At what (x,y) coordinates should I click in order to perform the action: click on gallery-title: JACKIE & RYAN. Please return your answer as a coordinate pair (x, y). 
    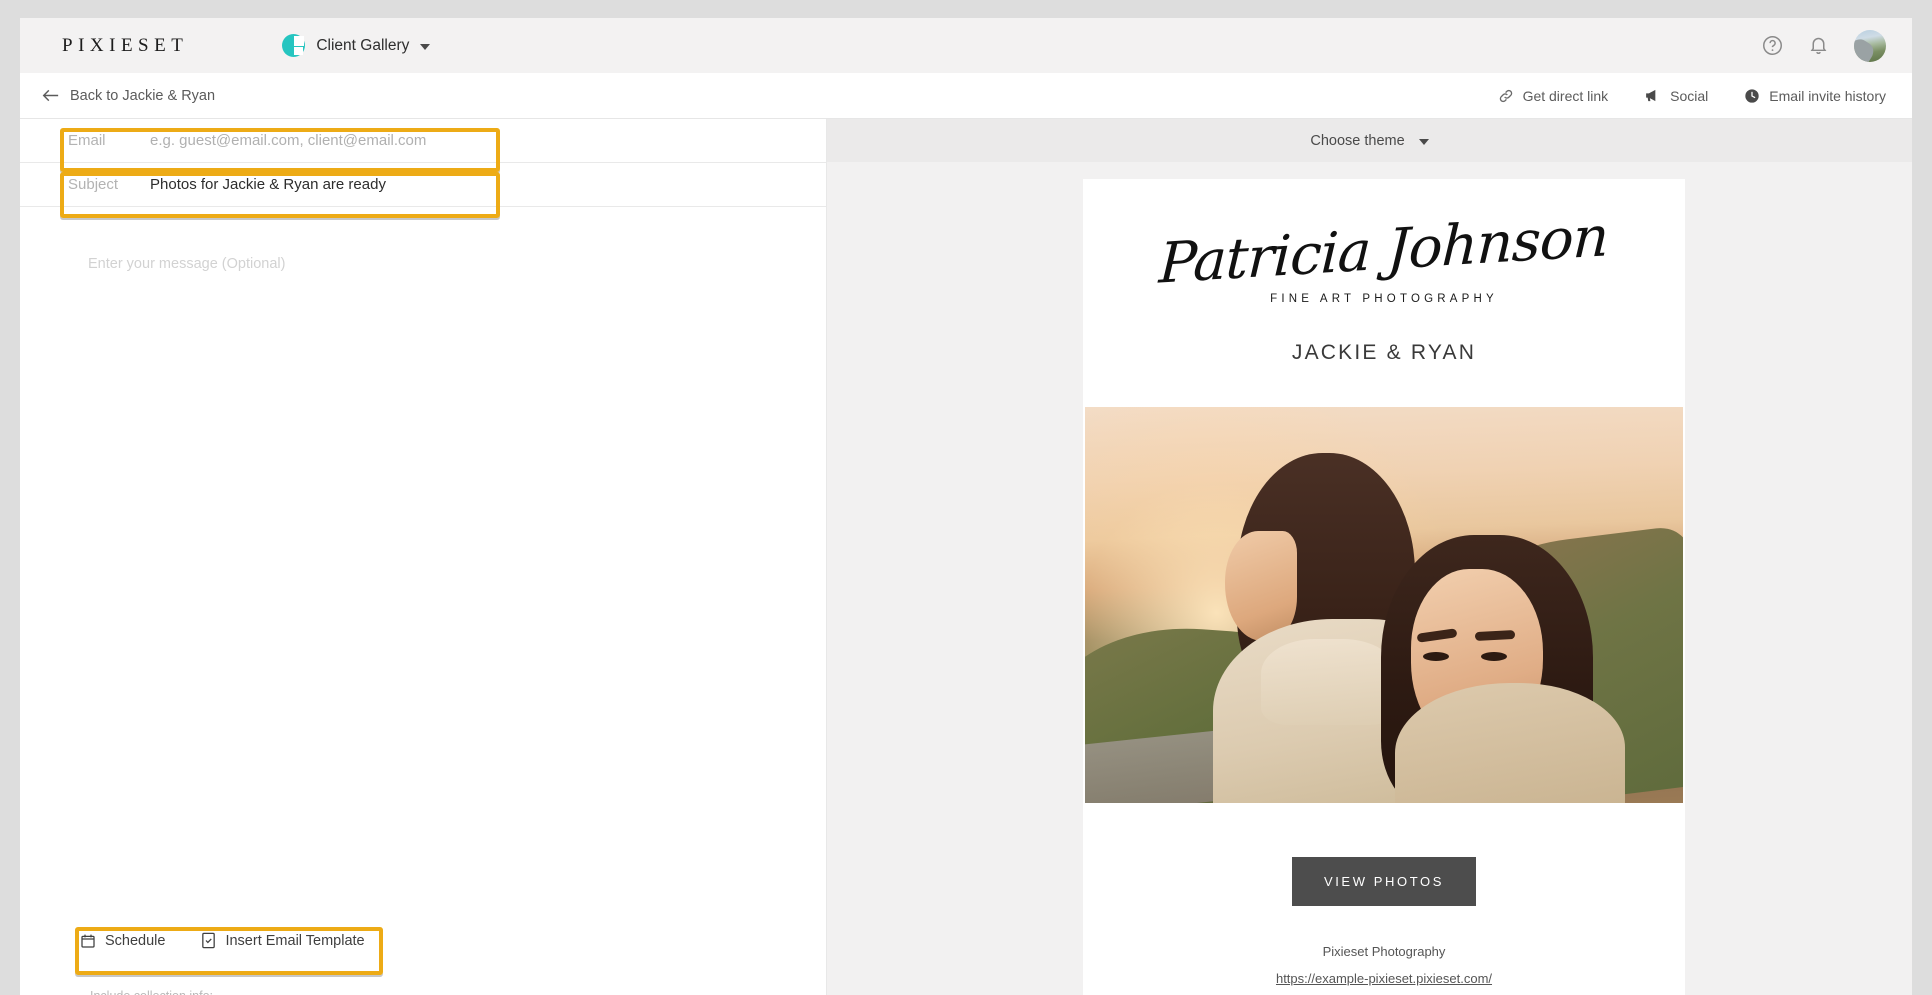
    Looking at the image, I should click on (1384, 352).